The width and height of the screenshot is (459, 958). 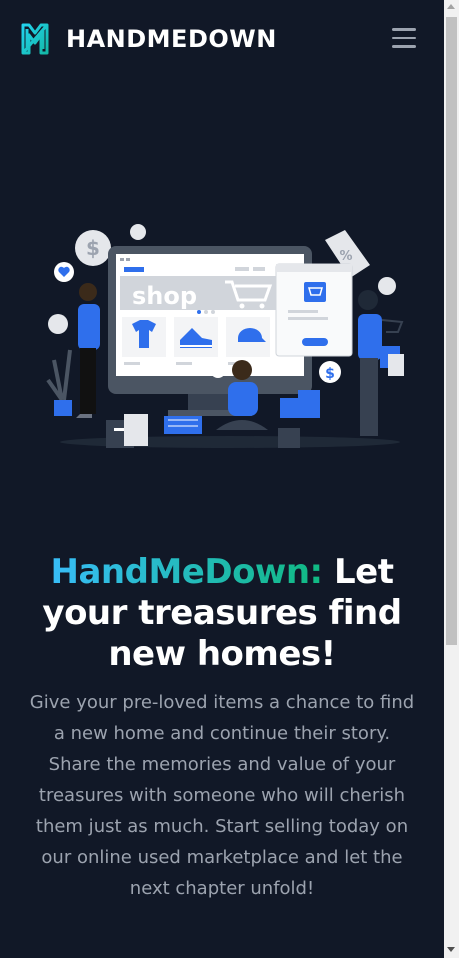 What do you see at coordinates (164, 296) in the screenshot?
I see `illustration-shop-label: shop` at bounding box center [164, 296].